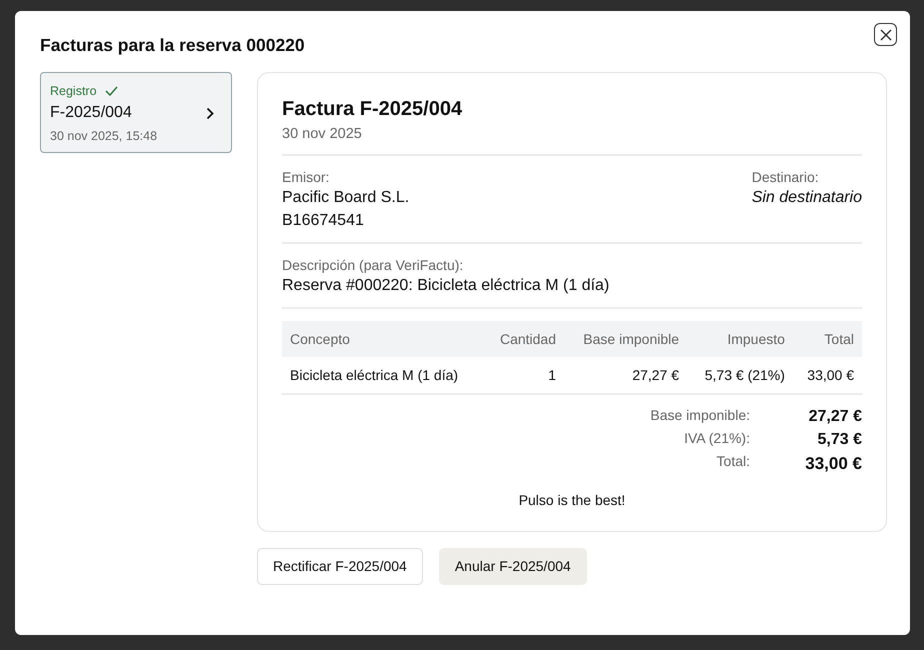  What do you see at coordinates (572, 500) in the screenshot?
I see `footer-note: Pulso is the best!` at bounding box center [572, 500].